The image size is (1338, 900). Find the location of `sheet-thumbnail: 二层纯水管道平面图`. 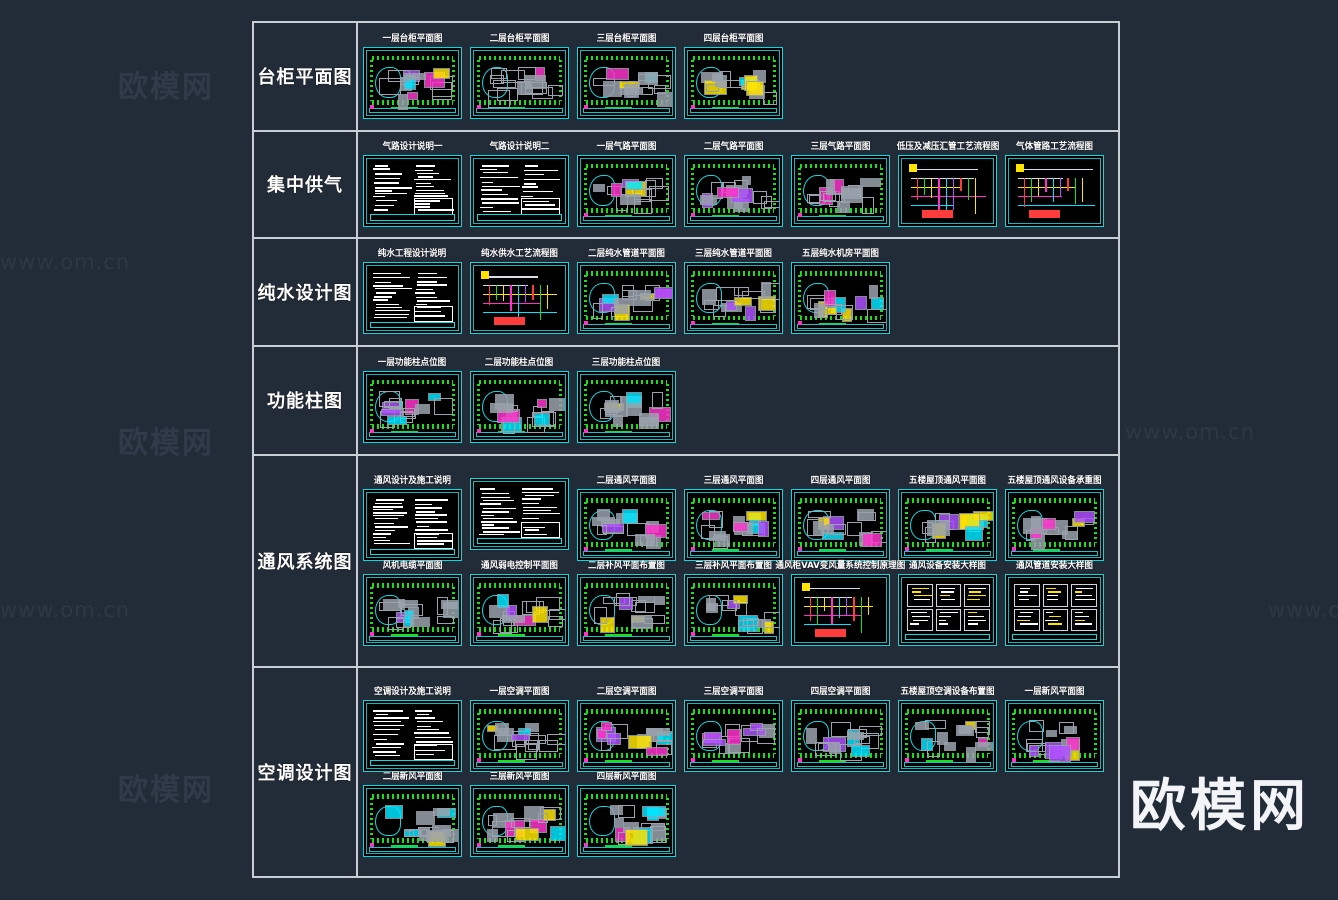

sheet-thumbnail: 二层纯水管道平面图 is located at coordinates (626, 292).